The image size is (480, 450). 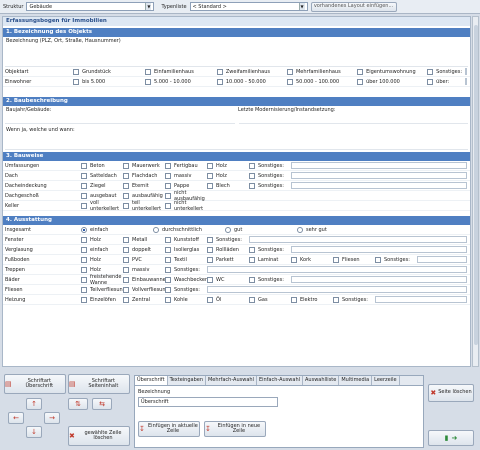 What do you see at coordinates (101, 175) in the screenshot?
I see `option: Satteldach` at bounding box center [101, 175].